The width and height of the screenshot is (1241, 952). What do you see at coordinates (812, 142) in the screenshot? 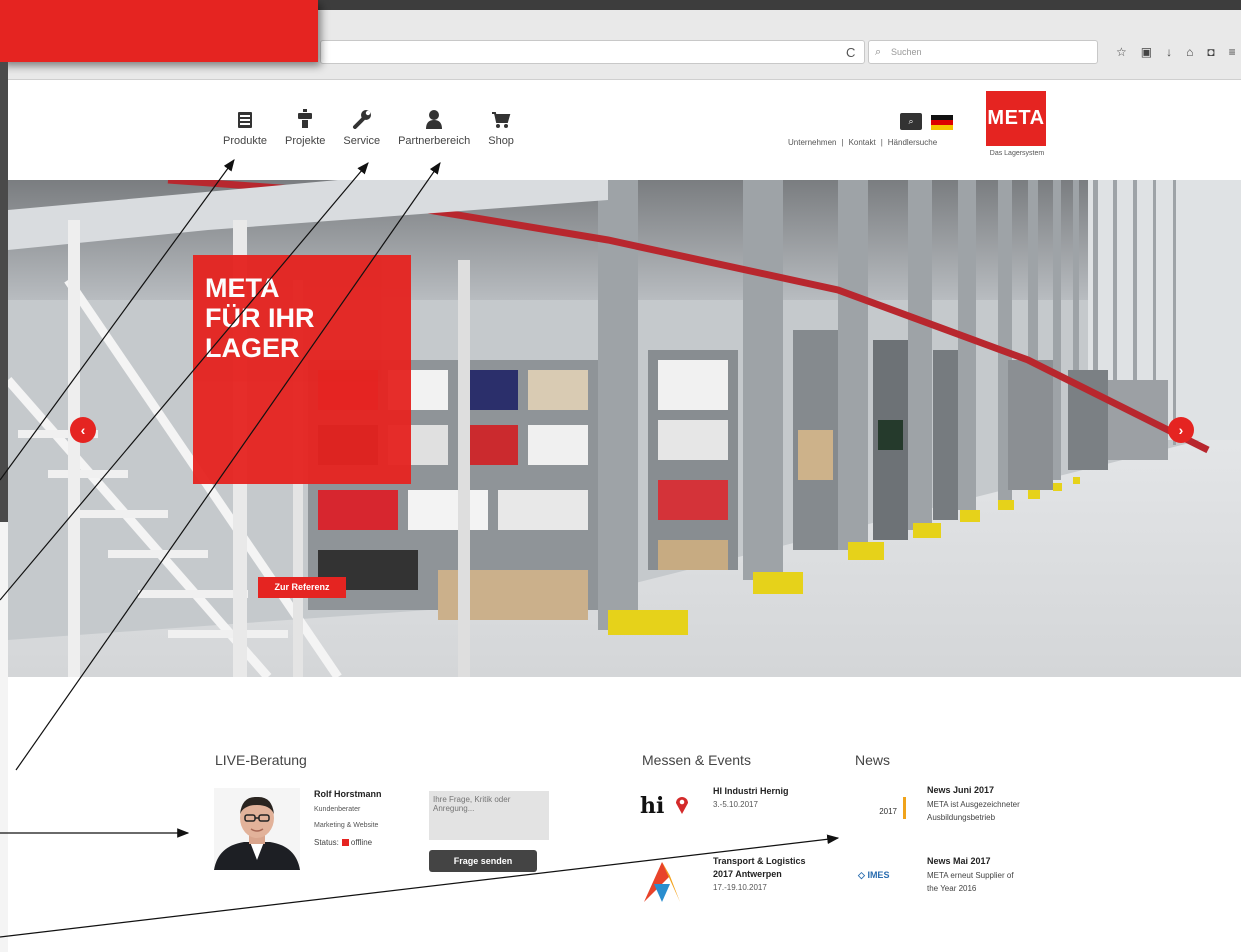
I see `link-unternehmen: Unternehmen` at bounding box center [812, 142].